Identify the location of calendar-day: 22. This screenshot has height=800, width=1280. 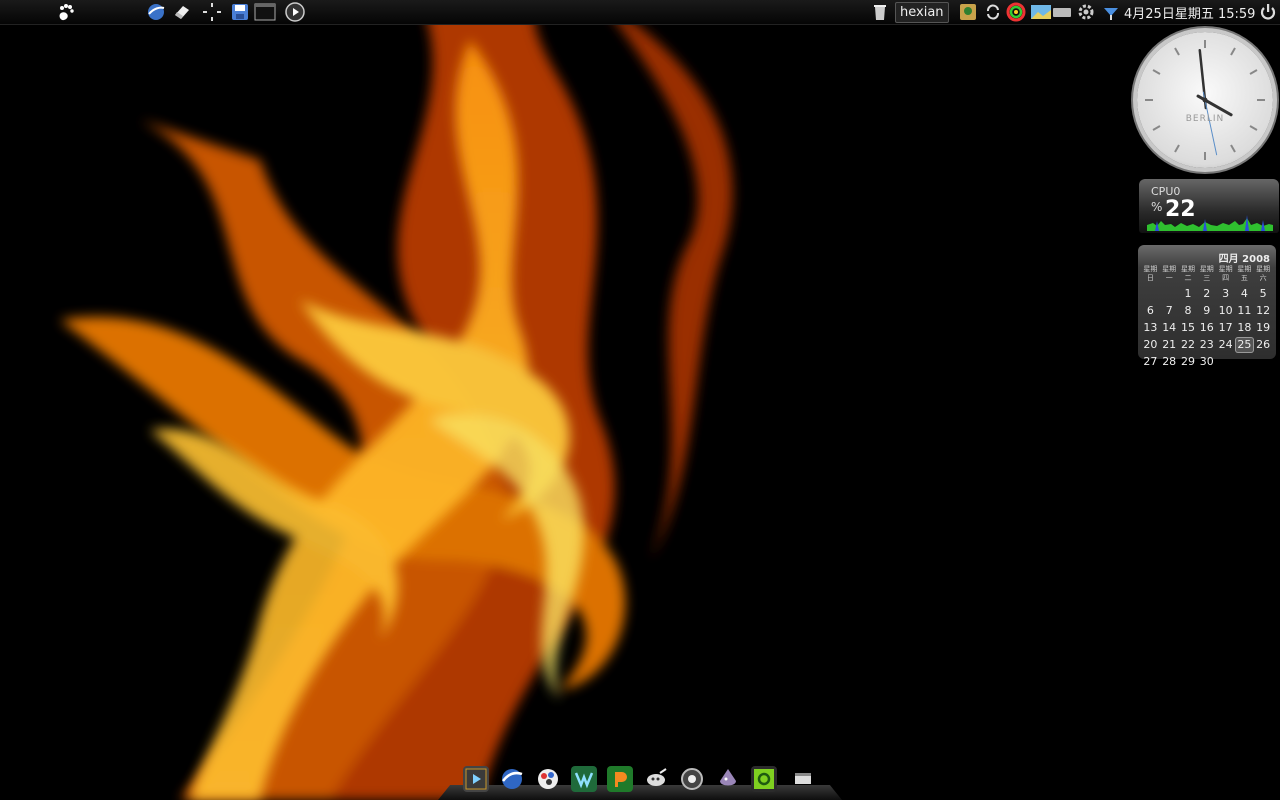
(1188, 345).